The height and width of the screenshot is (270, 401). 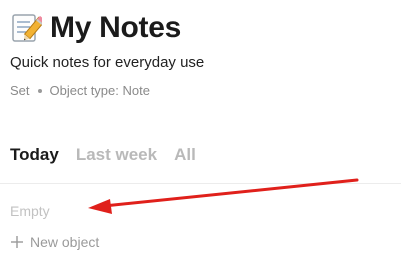 I want to click on page-description: Quick notes for everyday use, so click(x=107, y=62).